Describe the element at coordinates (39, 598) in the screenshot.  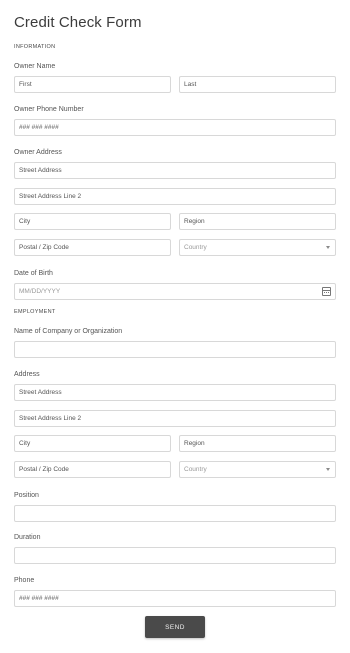
I see `phone-placeholder: ### ### ####` at that location.